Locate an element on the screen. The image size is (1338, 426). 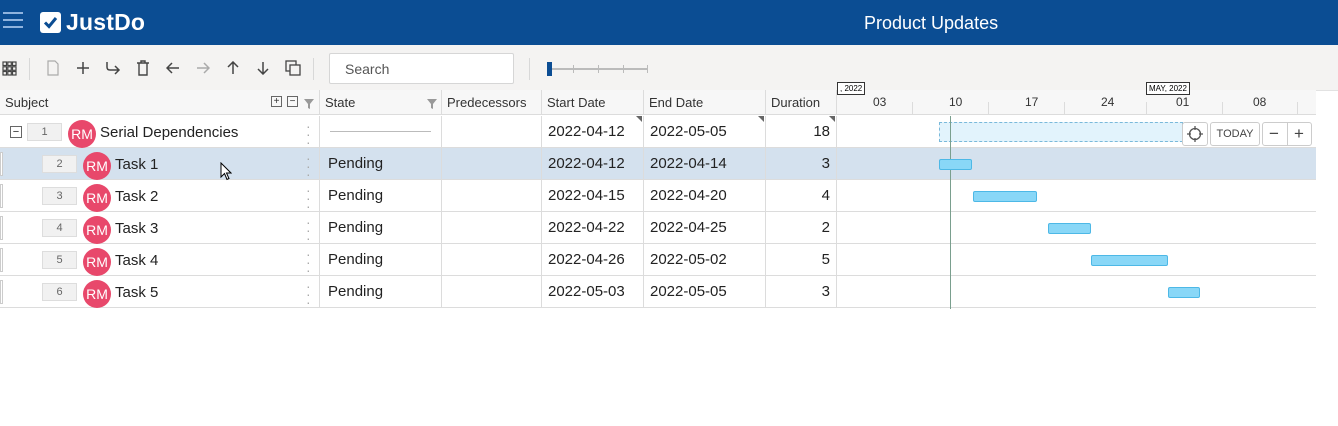
column-header-duration: Duration is located at coordinates (801, 102).